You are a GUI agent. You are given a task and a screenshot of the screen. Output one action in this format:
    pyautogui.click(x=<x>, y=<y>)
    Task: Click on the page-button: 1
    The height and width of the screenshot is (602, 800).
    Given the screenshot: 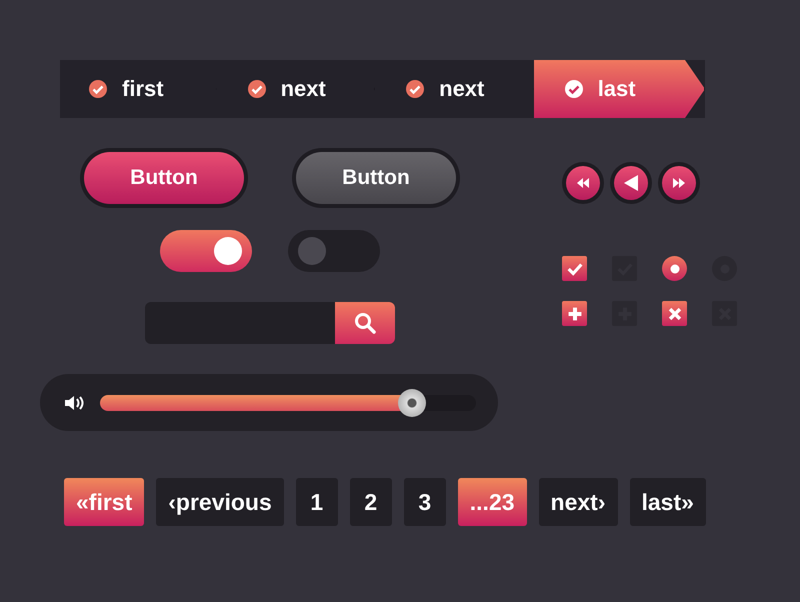 What is the action you would take?
    pyautogui.click(x=317, y=502)
    